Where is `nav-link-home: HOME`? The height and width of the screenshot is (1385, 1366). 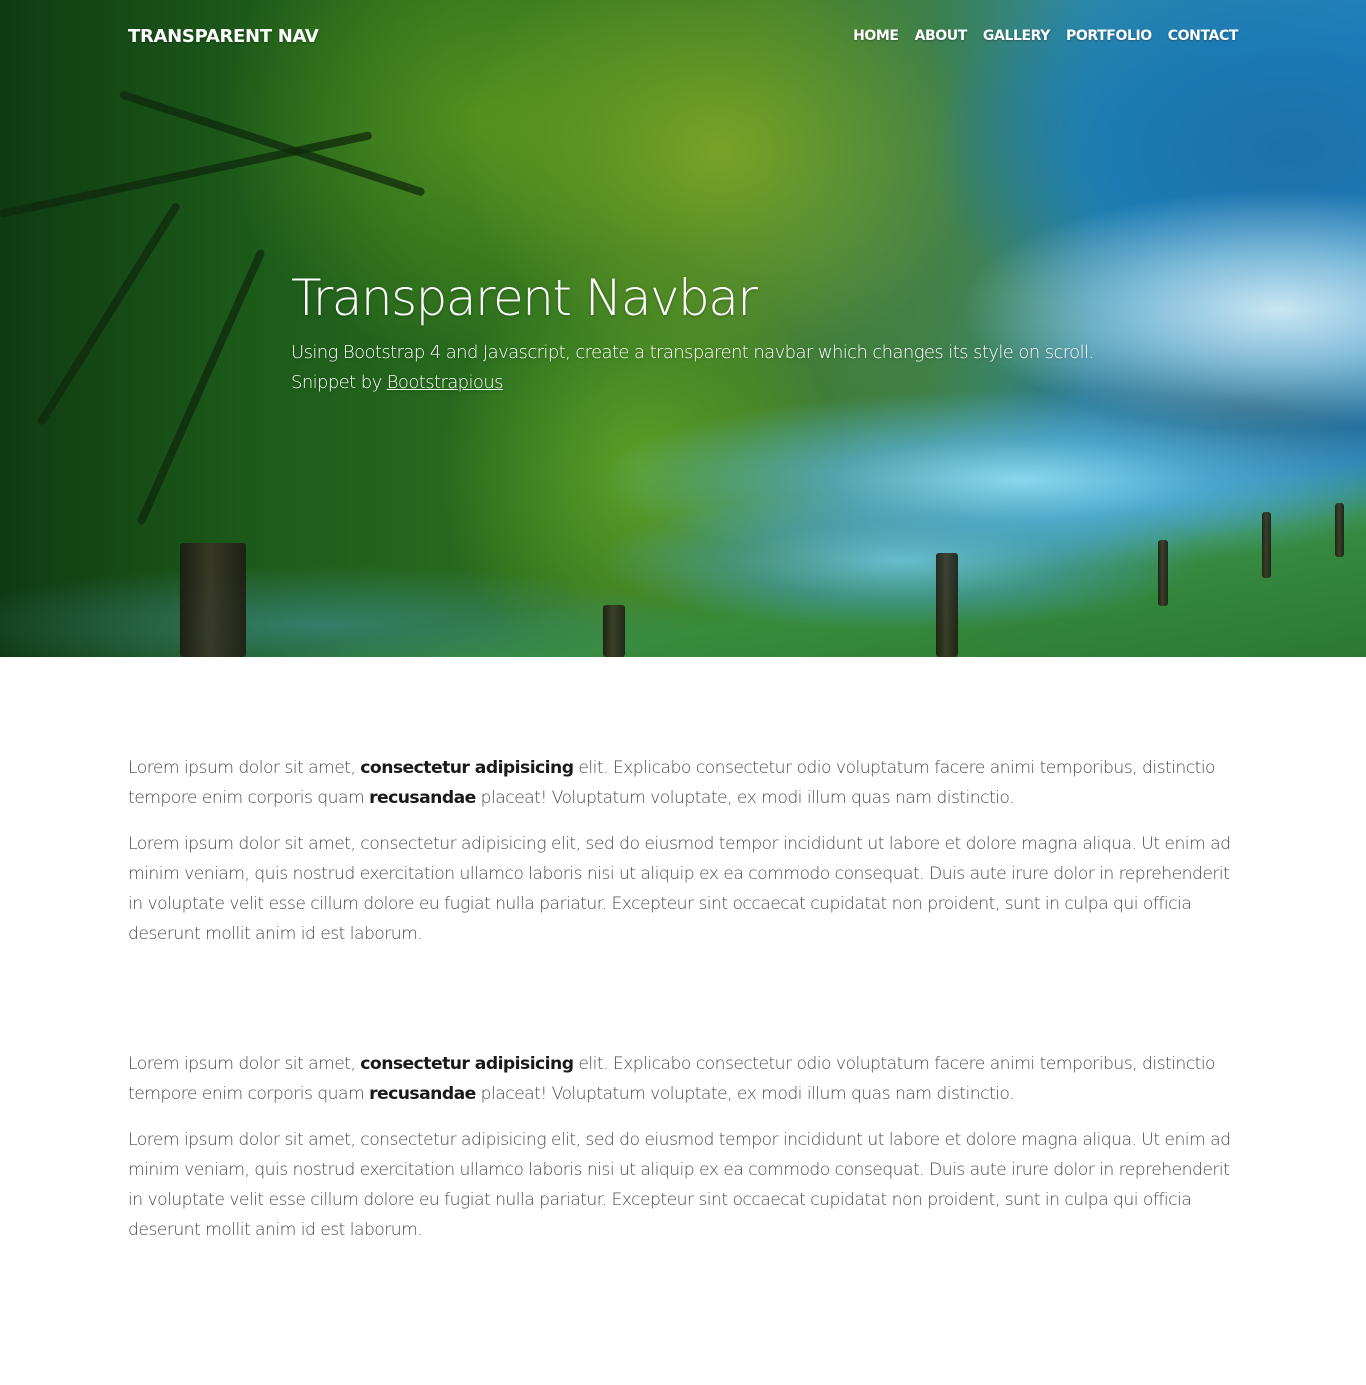
nav-link-home: HOME is located at coordinates (876, 36).